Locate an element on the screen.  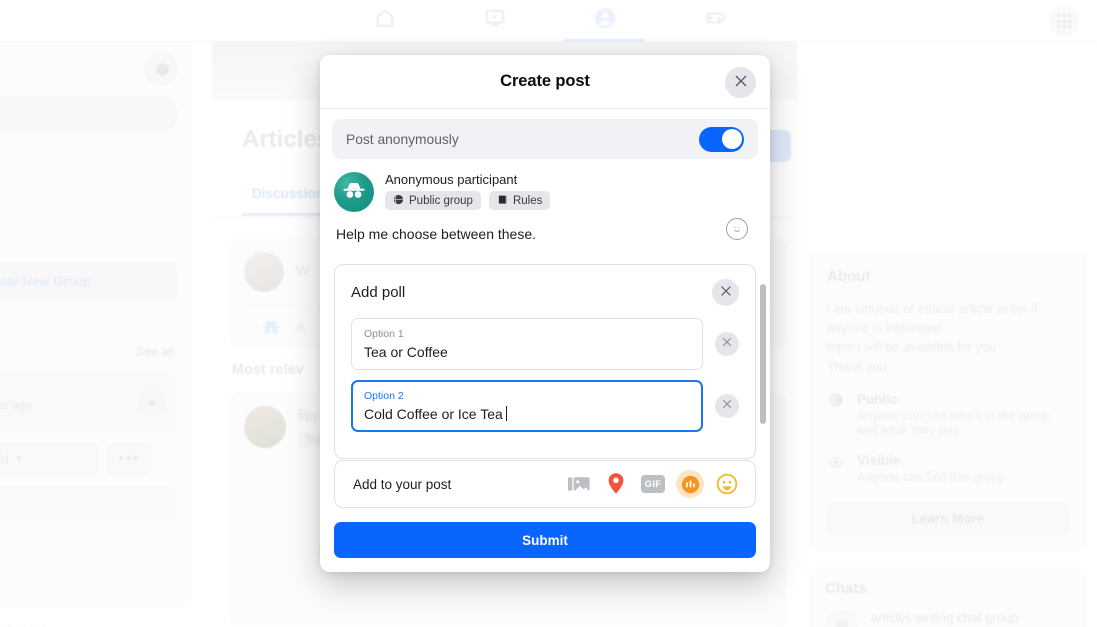
photo-icon is located at coordinates (579, 484).